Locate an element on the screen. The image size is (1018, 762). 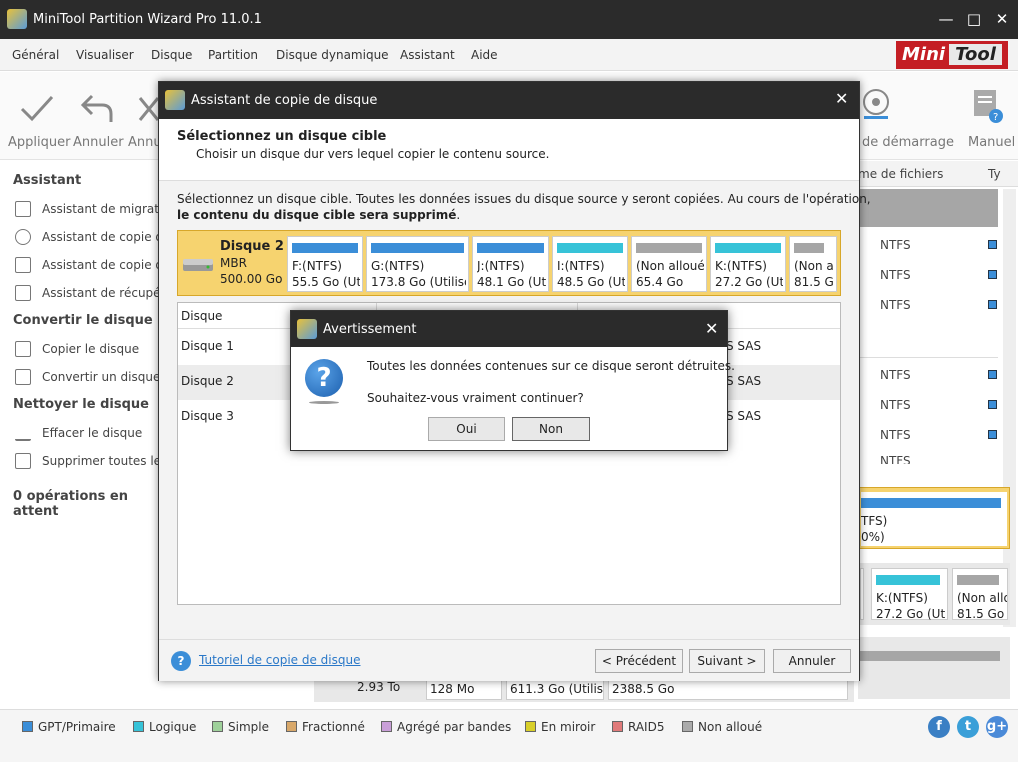
previous-button: < Précédent is located at coordinates (639, 661).